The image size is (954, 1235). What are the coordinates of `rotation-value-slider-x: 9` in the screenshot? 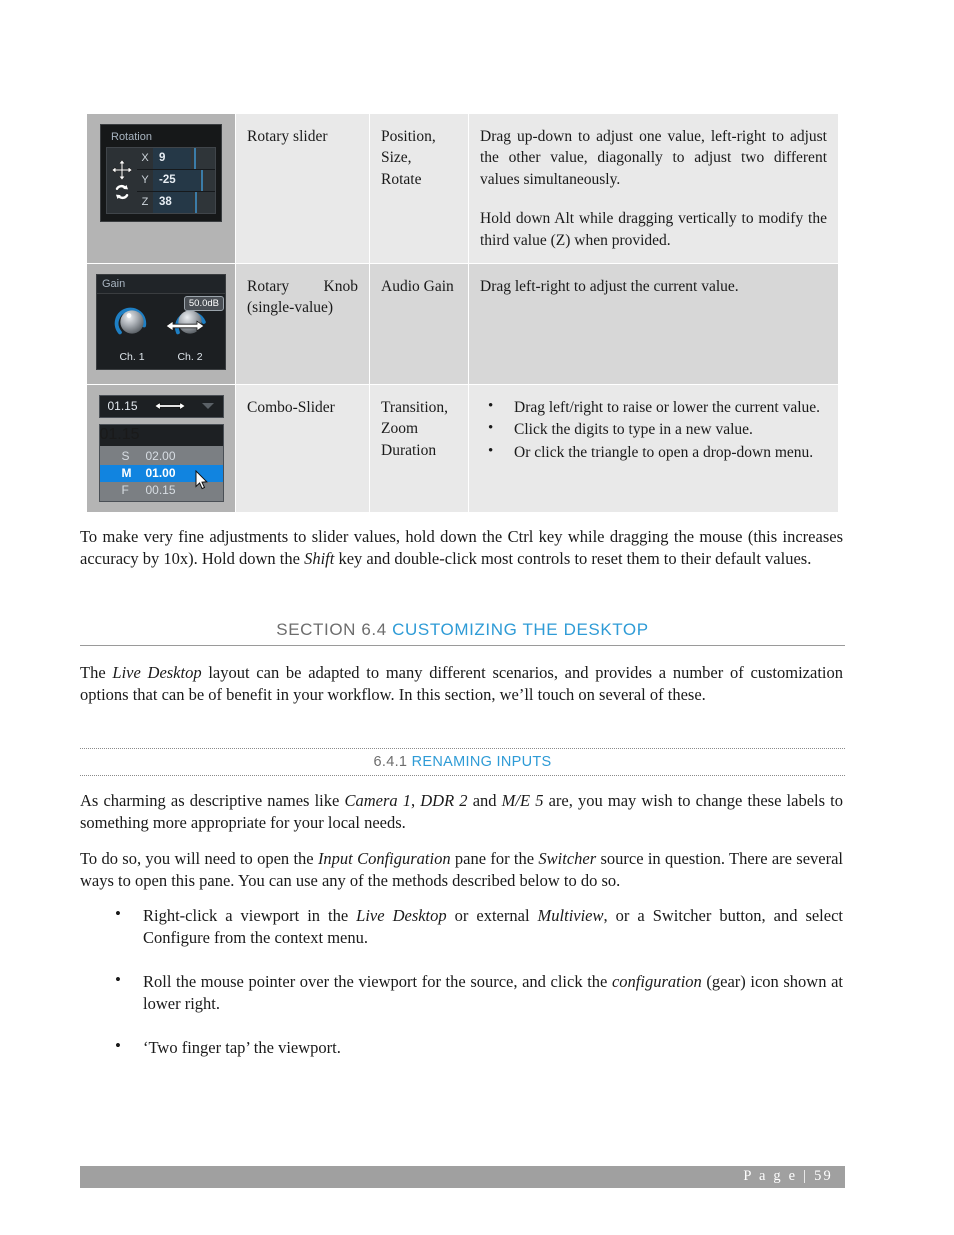 It's located at (184, 158).